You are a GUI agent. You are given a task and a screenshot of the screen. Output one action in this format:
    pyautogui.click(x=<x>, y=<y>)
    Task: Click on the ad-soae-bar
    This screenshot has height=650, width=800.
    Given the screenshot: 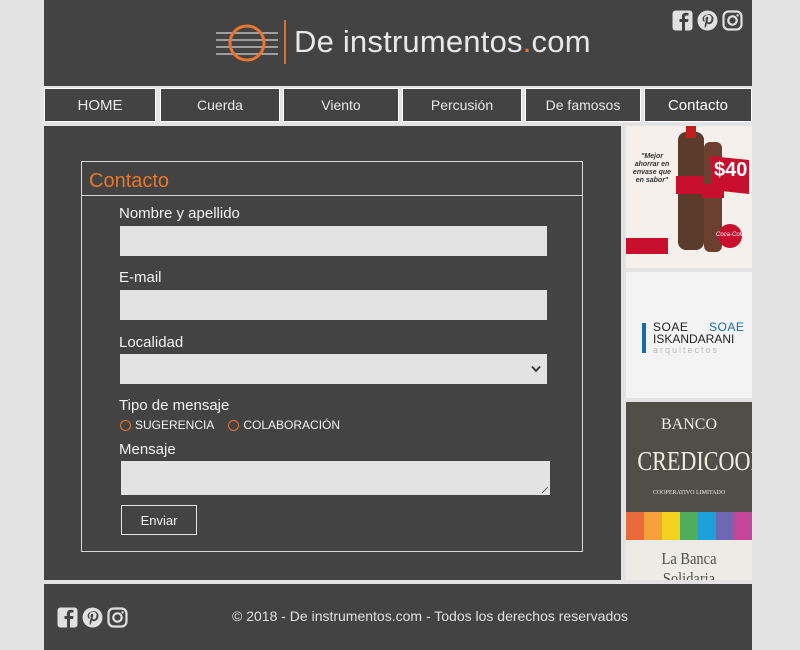 What is the action you would take?
    pyautogui.click(x=644, y=338)
    